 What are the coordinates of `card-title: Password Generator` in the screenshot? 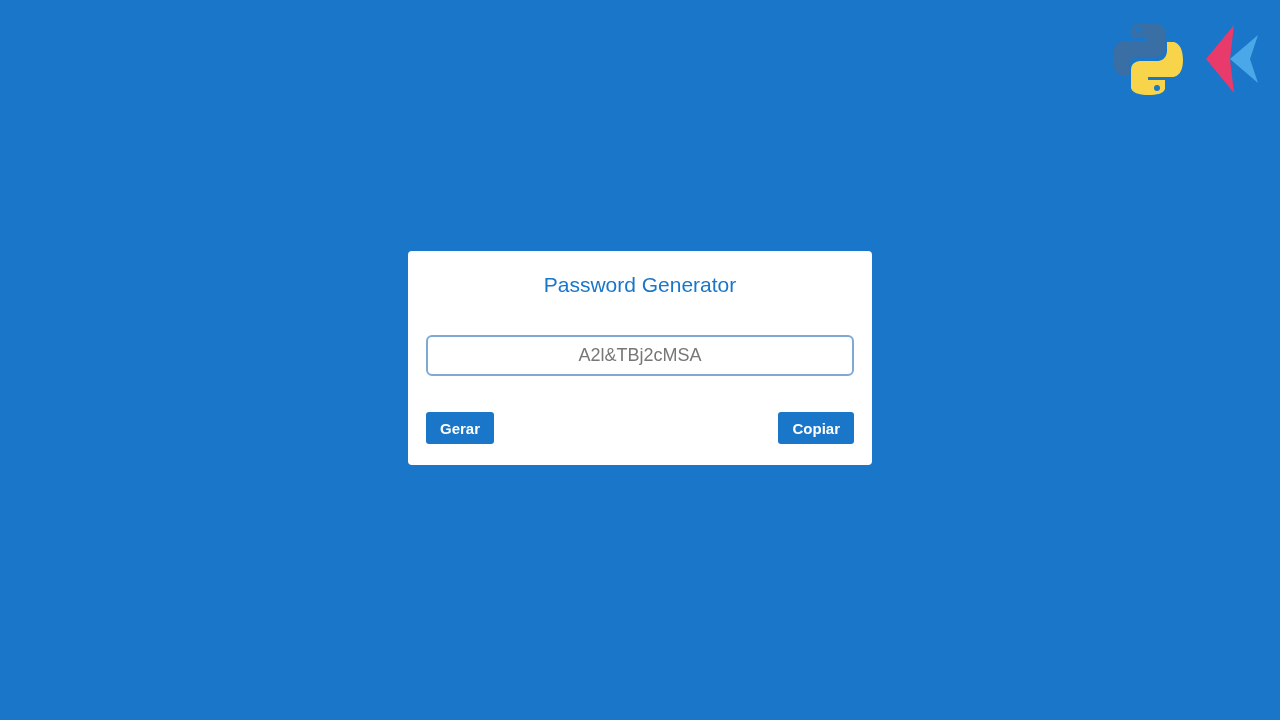 It's located at (640, 285).